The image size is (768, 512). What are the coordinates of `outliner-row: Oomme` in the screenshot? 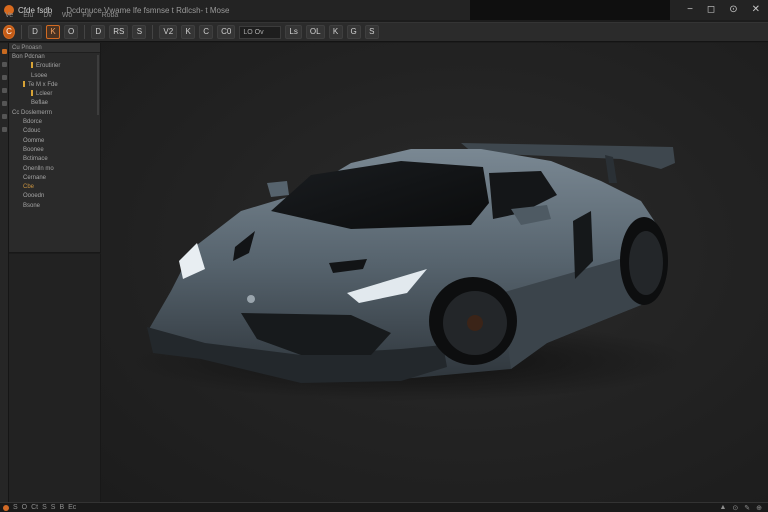 It's located at (54, 141).